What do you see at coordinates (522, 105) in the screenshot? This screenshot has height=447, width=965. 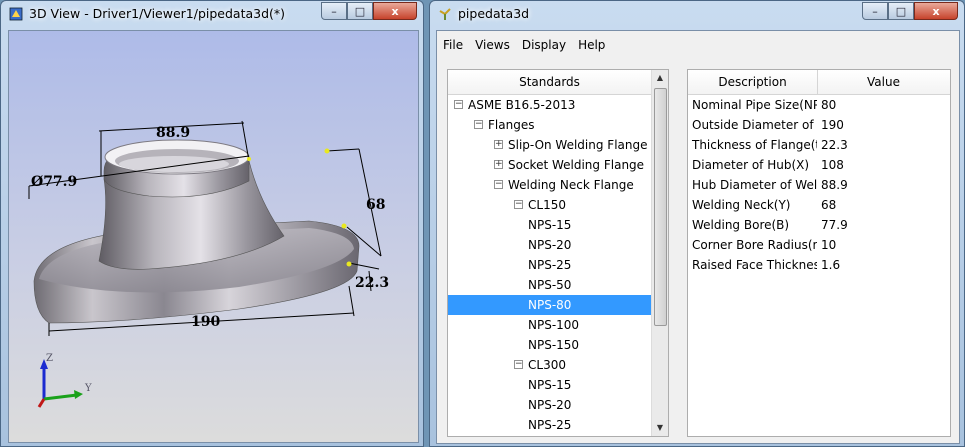 I see `tree-item-label: ASME B16.5-2013` at bounding box center [522, 105].